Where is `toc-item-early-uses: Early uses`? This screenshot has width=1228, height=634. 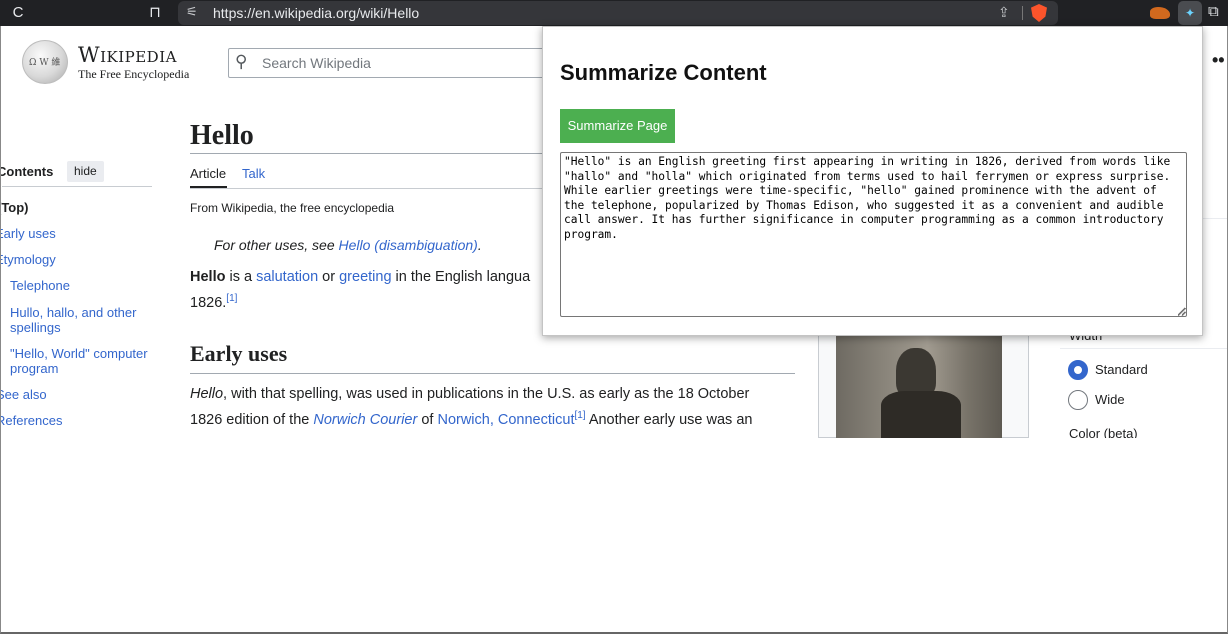
toc-item-early-uses: Early uses is located at coordinates (28, 233).